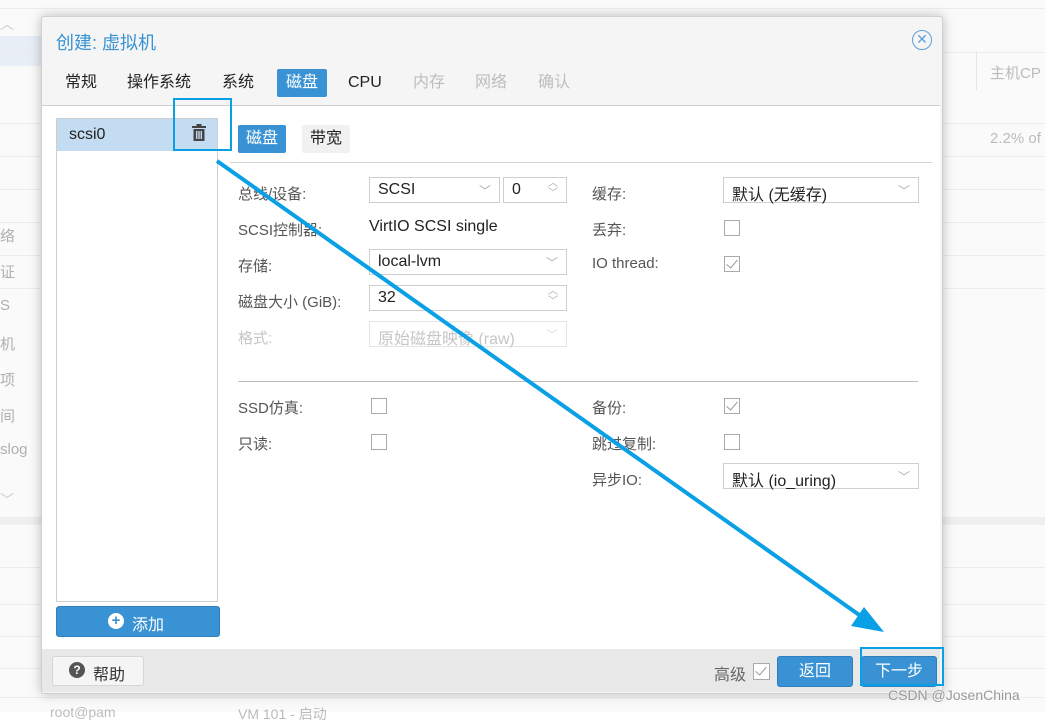  What do you see at coordinates (730, 675) in the screenshot?
I see `advanced-label: 高级` at bounding box center [730, 675].